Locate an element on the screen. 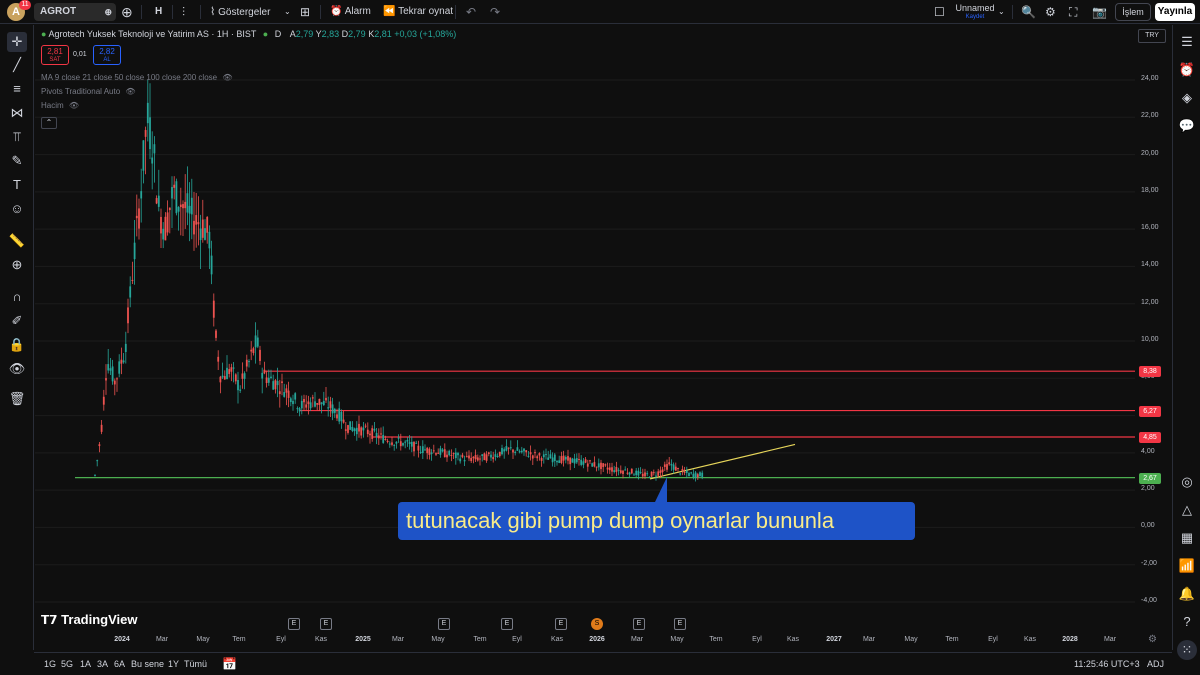 The height and width of the screenshot is (675, 1200). trash-icon: 🗑 is located at coordinates (17, 399).